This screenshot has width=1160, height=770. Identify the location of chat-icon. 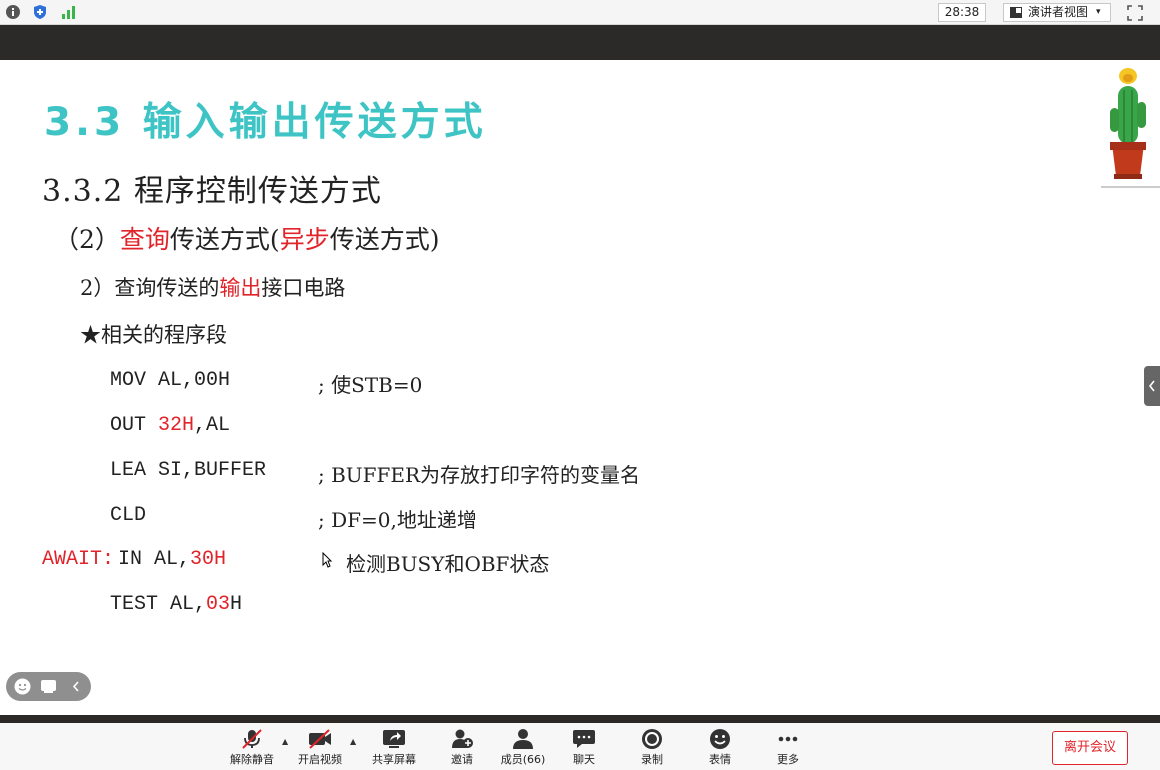
(584, 739).